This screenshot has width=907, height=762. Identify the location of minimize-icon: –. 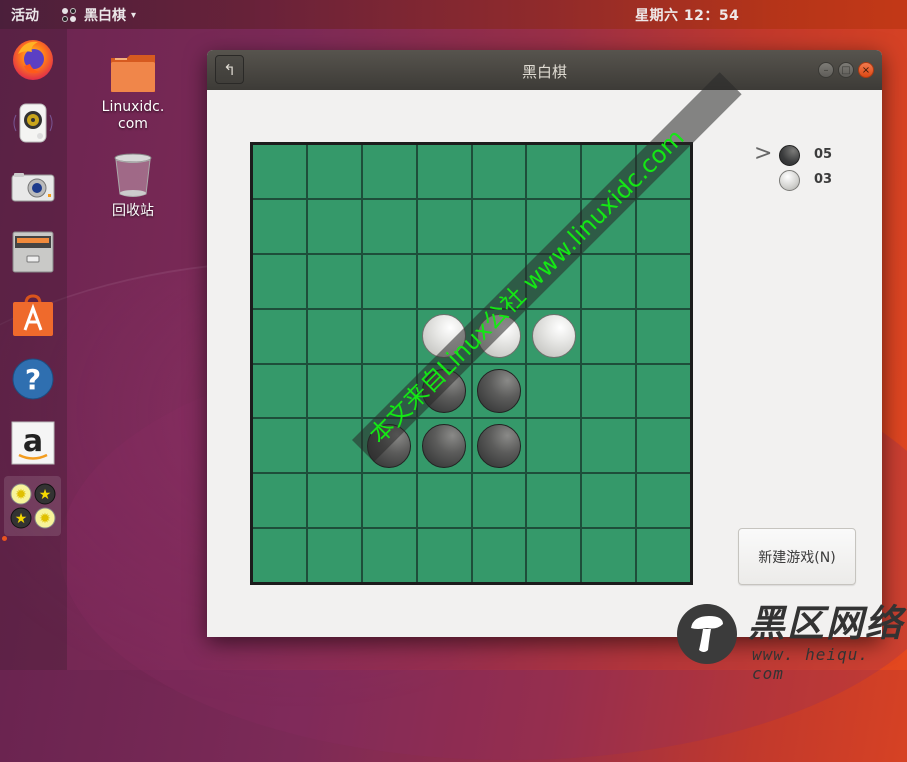
(826, 70).